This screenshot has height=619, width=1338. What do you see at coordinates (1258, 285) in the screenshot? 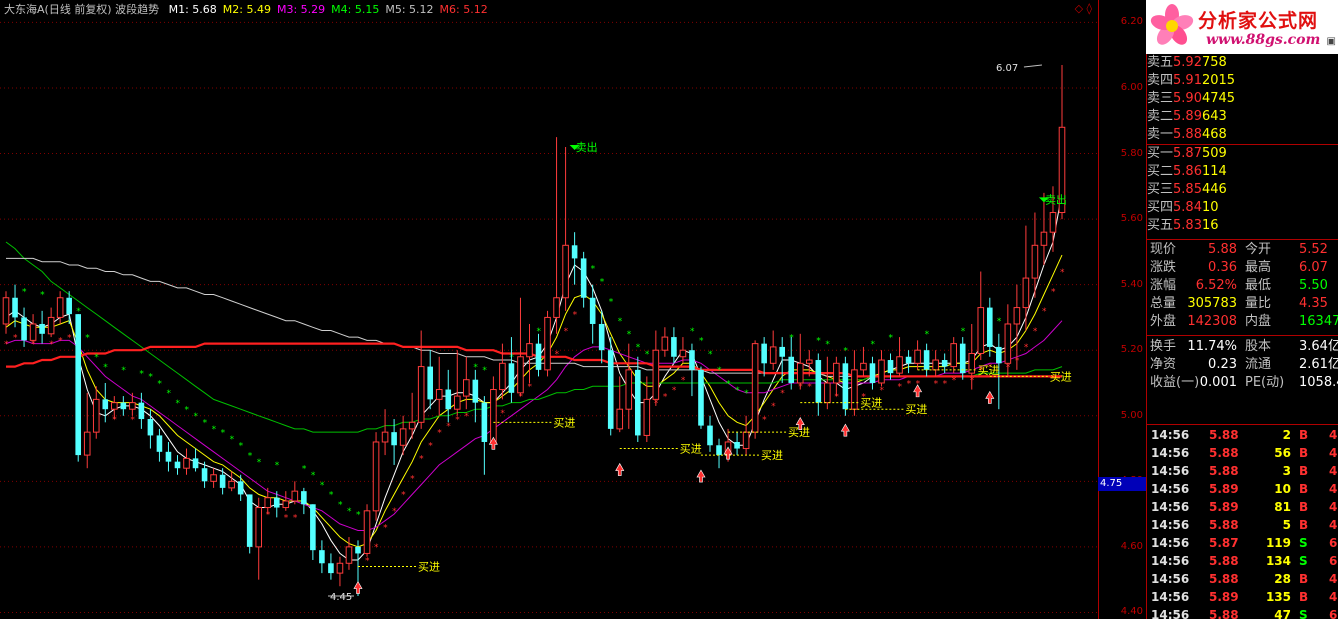
I see `quote-label: 最低` at bounding box center [1258, 285].